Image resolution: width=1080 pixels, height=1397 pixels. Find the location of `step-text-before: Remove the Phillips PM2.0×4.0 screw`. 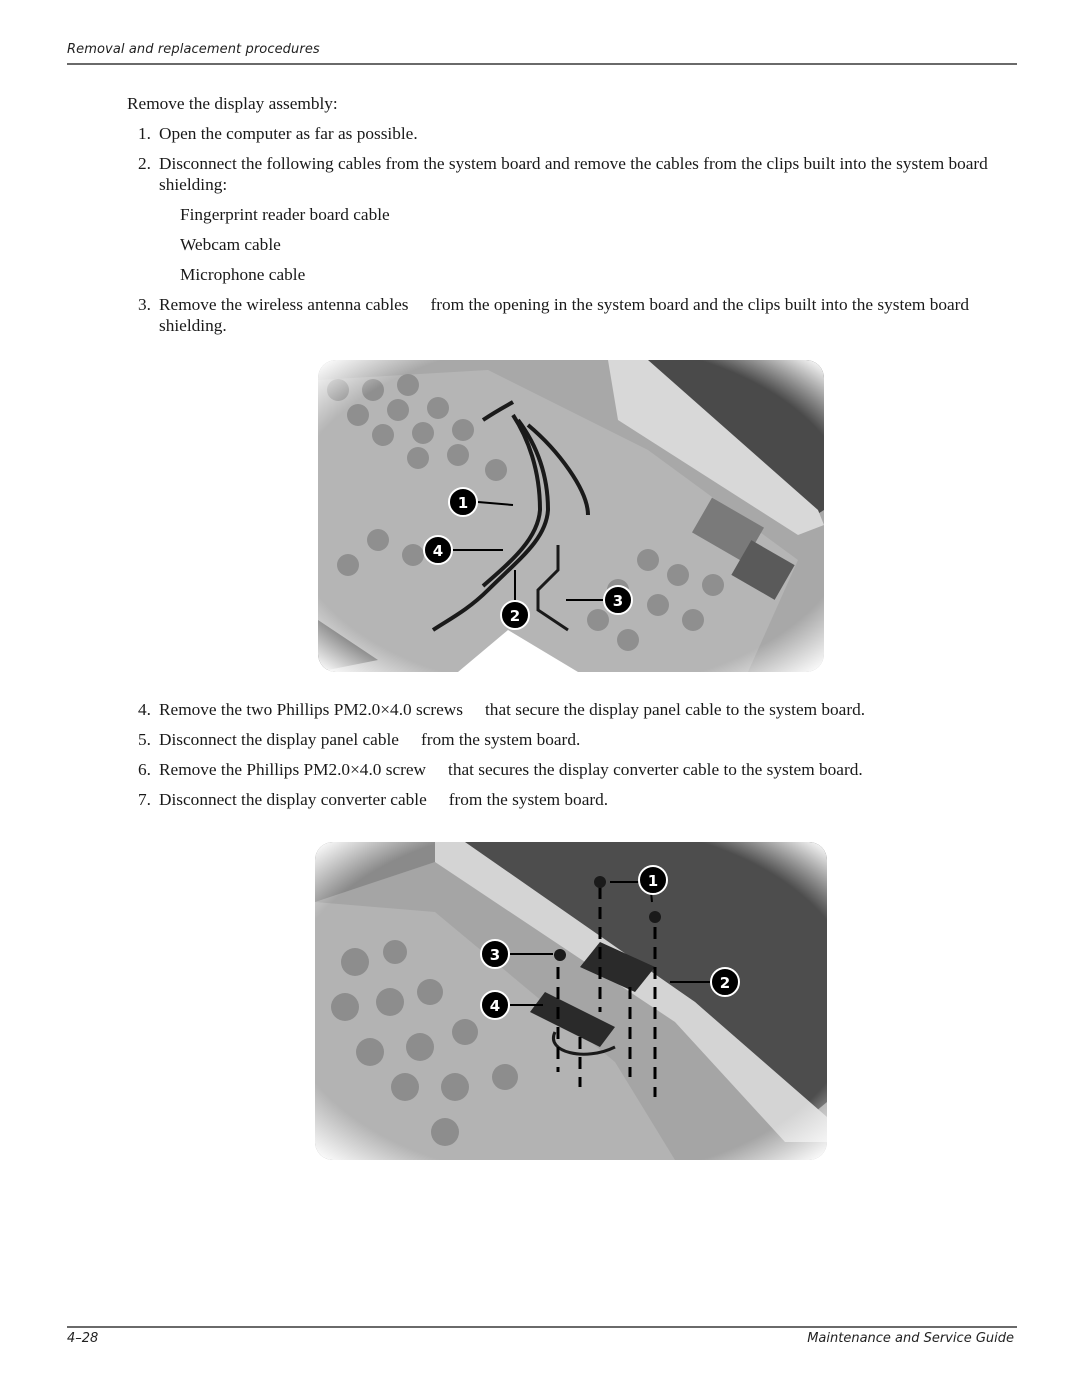

step-text-before: Remove the Phillips PM2.0×4.0 screw is located at coordinates (293, 769).